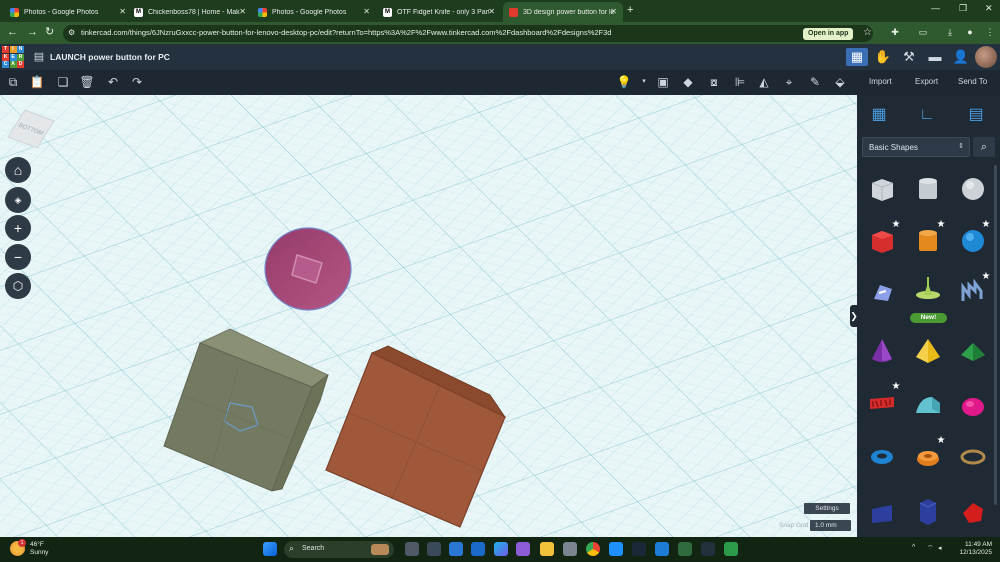 Image resolution: width=1000 pixels, height=562 pixels. What do you see at coordinates (973, 351) in the screenshot?
I see `roof-shape` at bounding box center [973, 351].